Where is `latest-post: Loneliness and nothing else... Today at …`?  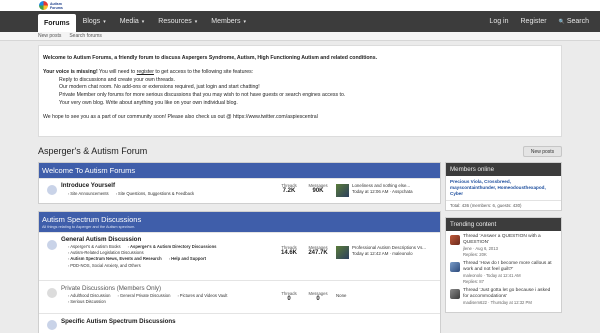 latest-post: Loneliness and nothing else... Today at … is located at coordinates (388, 190).